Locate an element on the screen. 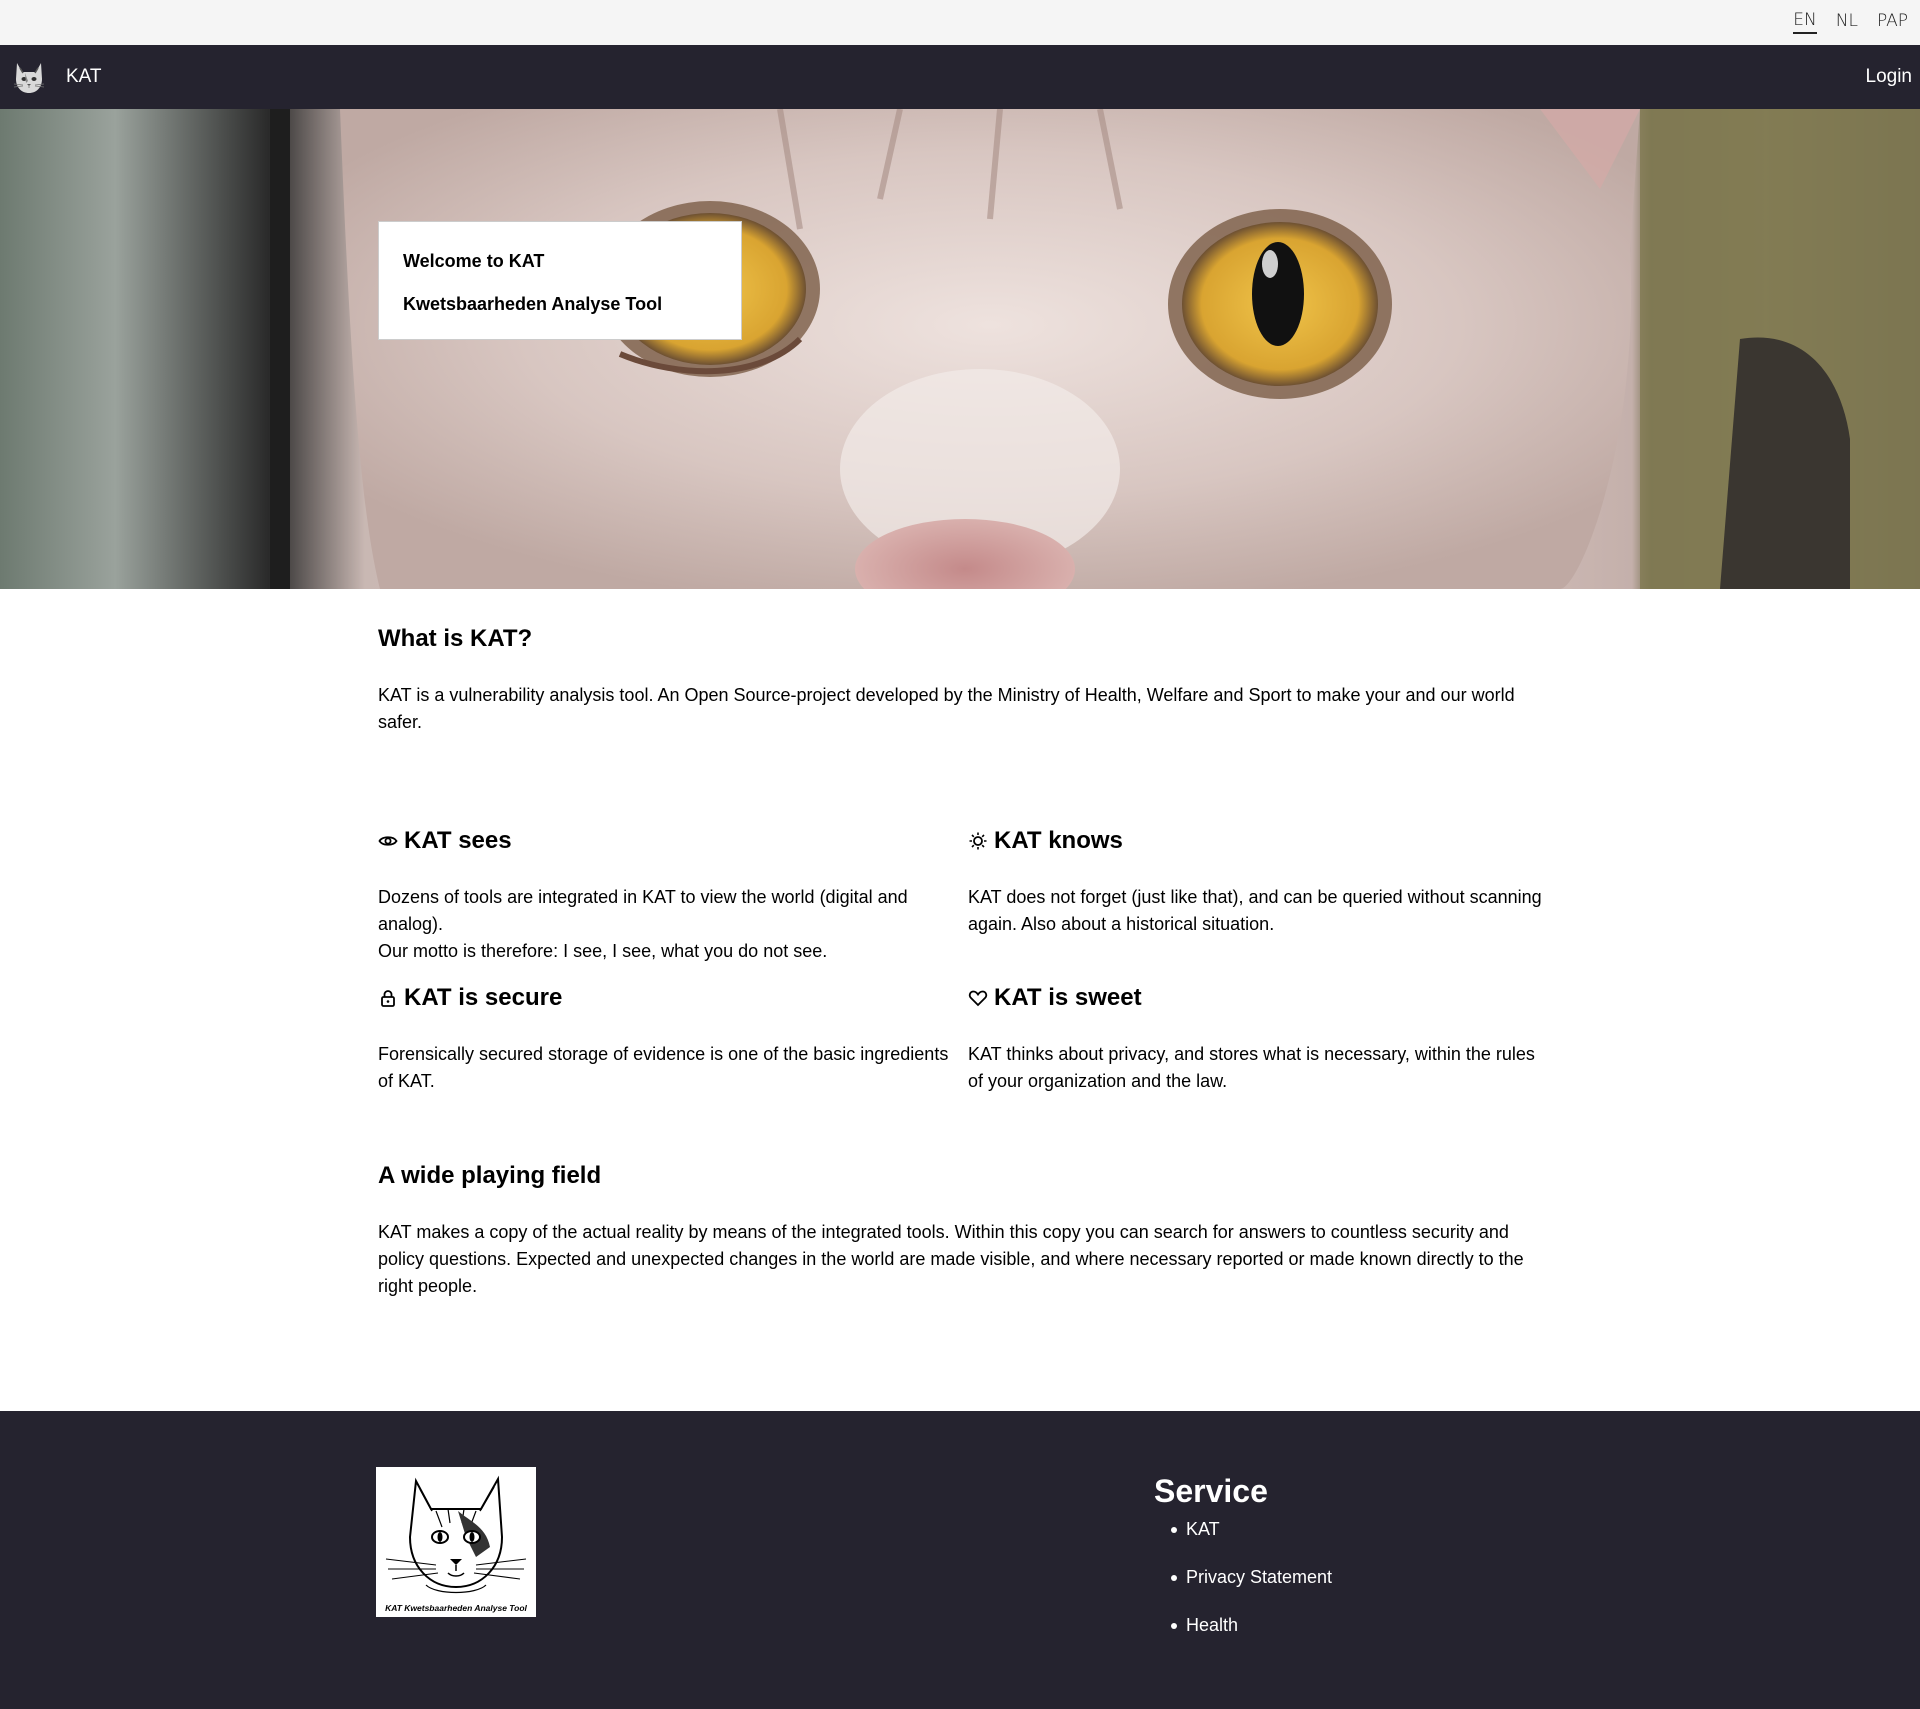  lightbulb-icon is located at coordinates (978, 841).